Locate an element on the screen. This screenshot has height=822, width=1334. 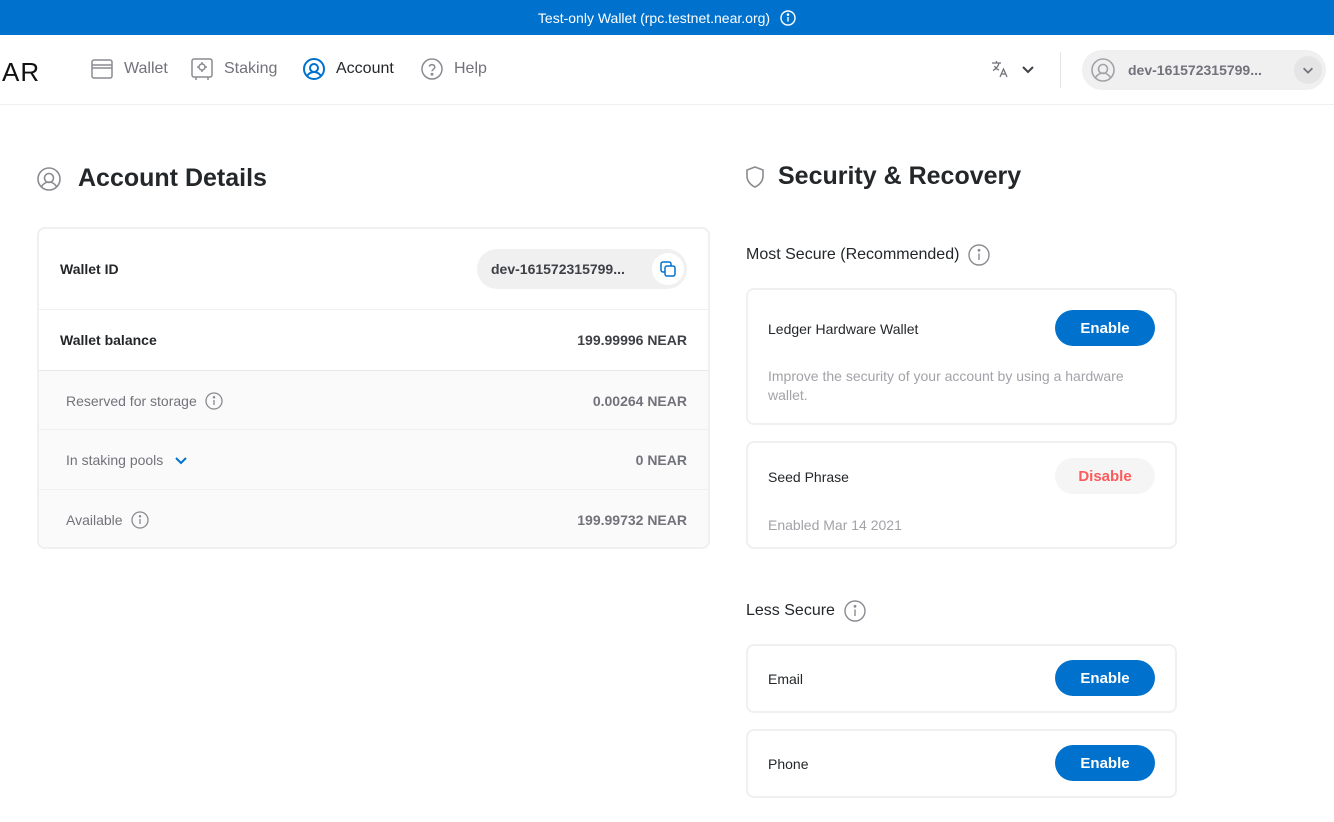
seed-phrase-status: Enabled Mar 14 2021 is located at coordinates (835, 525).